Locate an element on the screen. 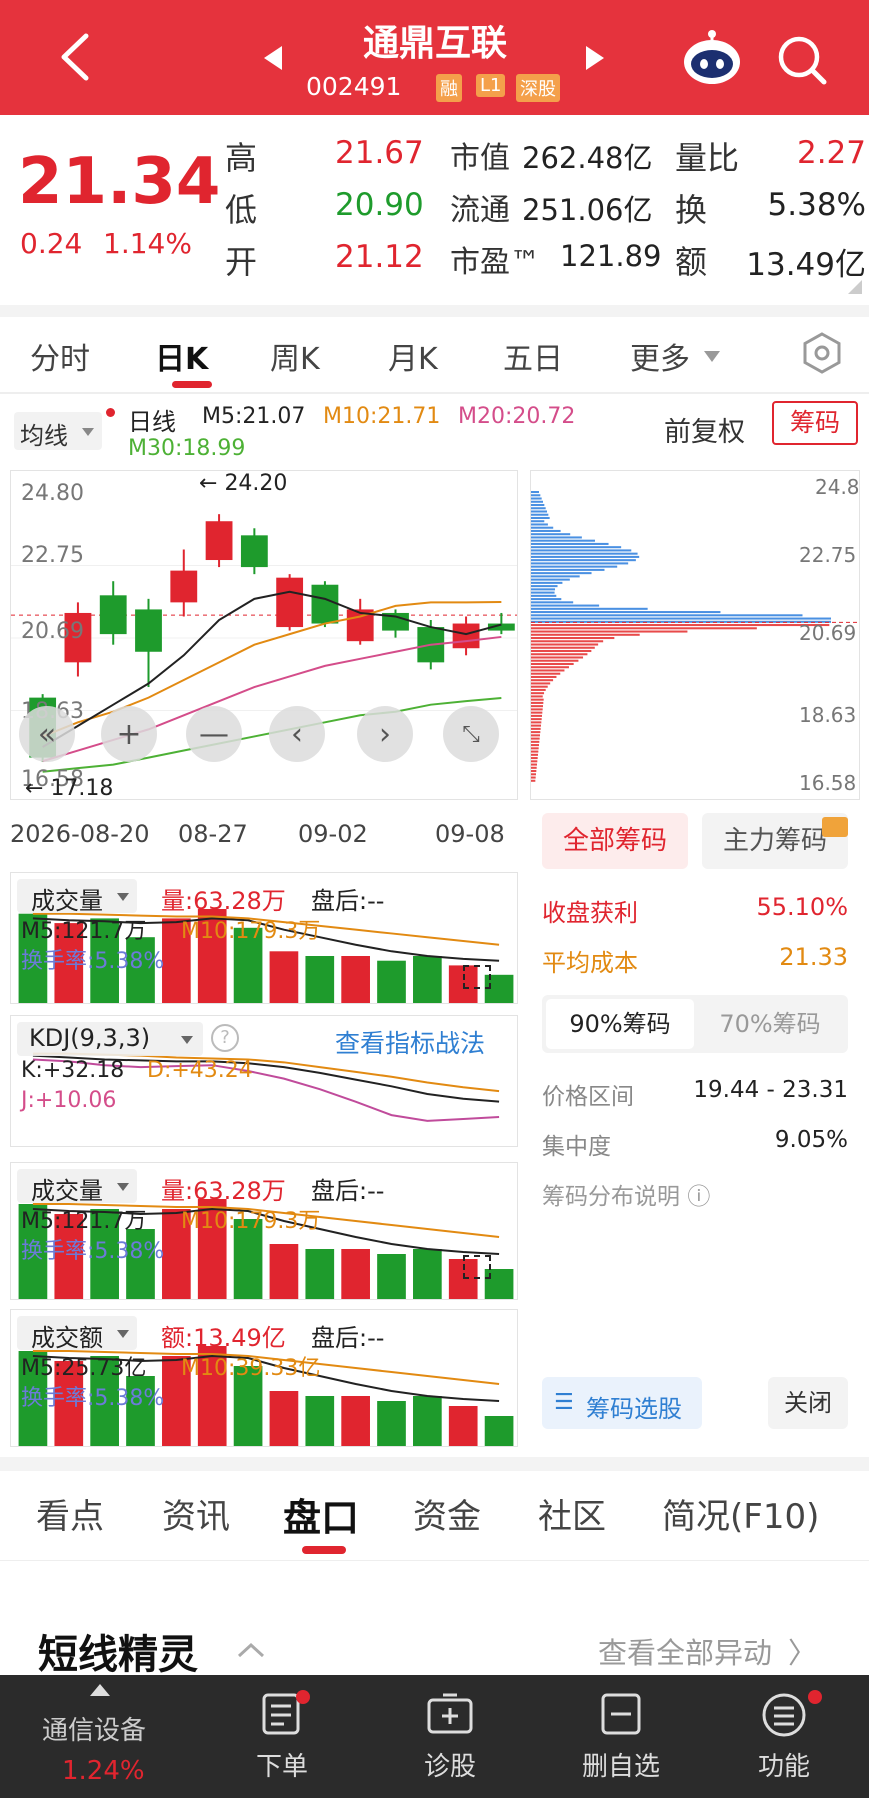 This screenshot has height=1798, width=869. expand-corner-icon is located at coordinates (855, 287).